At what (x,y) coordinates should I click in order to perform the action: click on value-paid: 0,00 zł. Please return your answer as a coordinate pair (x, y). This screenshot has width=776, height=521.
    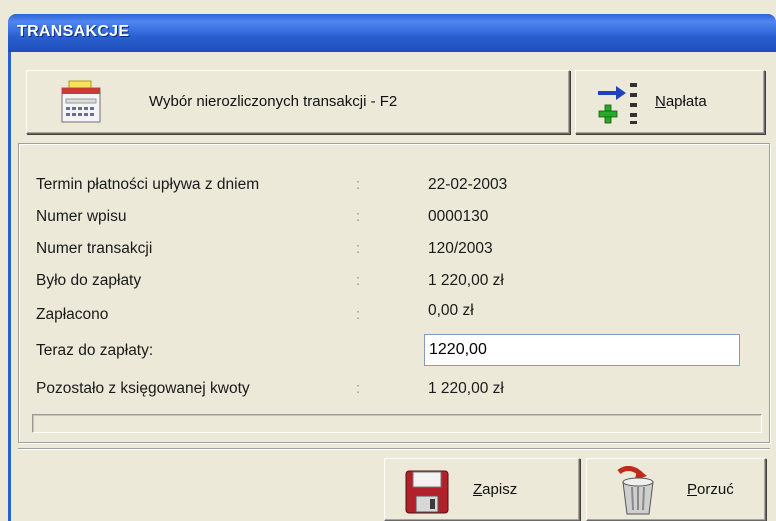
    Looking at the image, I should click on (451, 310).